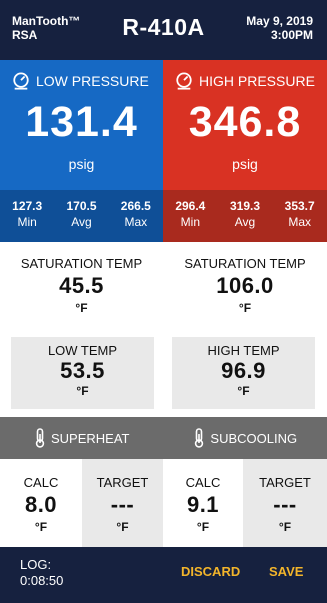  What do you see at coordinates (279, 21) in the screenshot?
I see `date-text: May 9, 2019` at bounding box center [279, 21].